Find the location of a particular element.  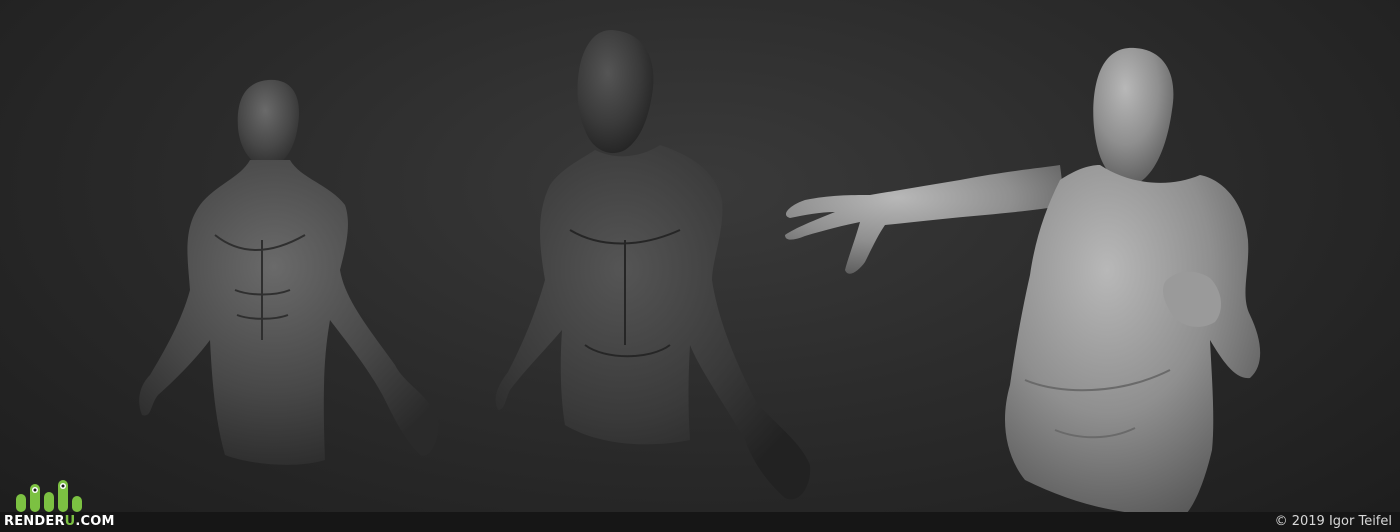

logo-prefix: RENDER is located at coordinates (34, 521).